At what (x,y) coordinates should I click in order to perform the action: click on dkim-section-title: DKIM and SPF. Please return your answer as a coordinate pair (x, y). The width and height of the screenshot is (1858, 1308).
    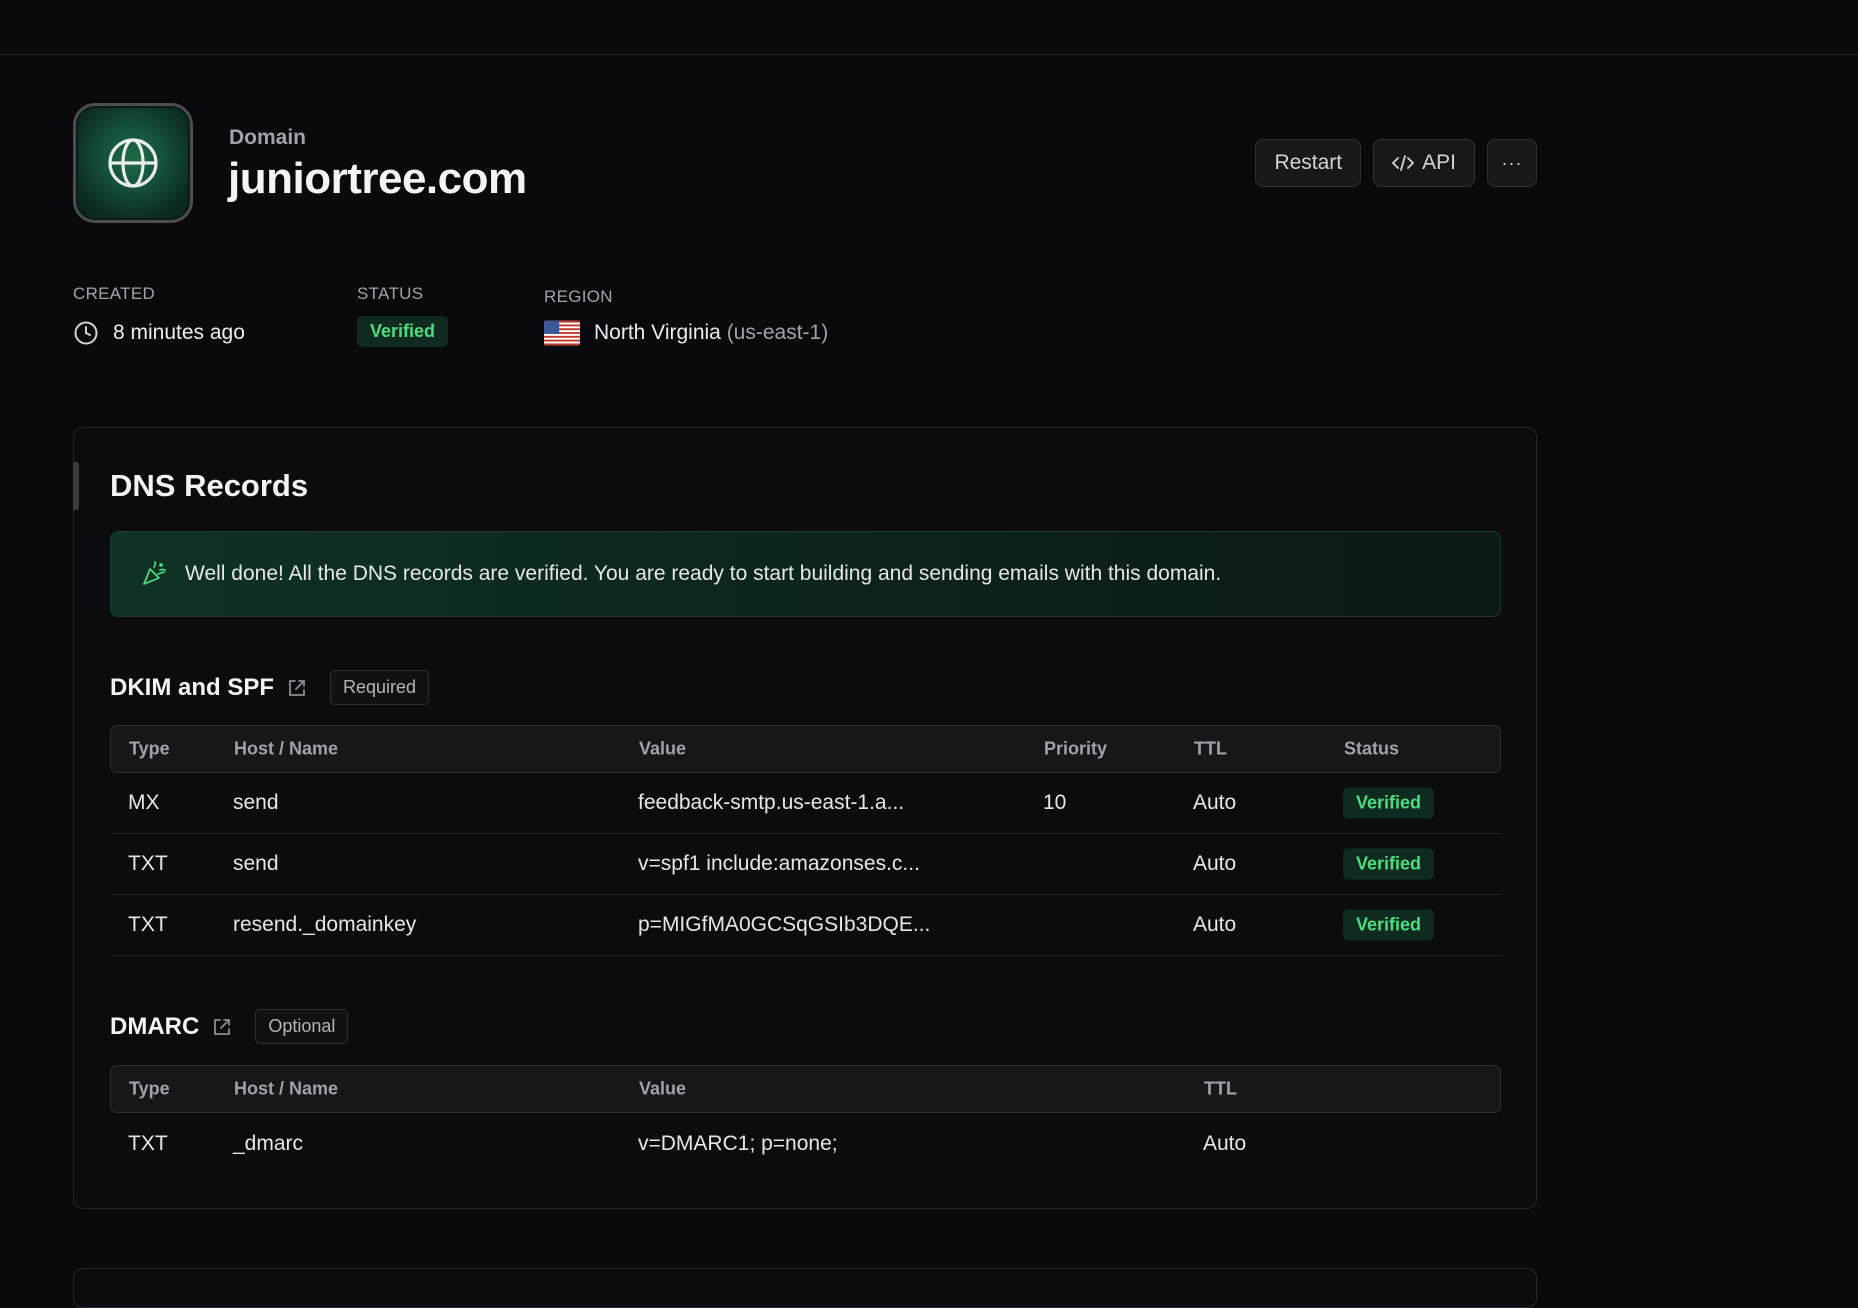
    Looking at the image, I should click on (192, 687).